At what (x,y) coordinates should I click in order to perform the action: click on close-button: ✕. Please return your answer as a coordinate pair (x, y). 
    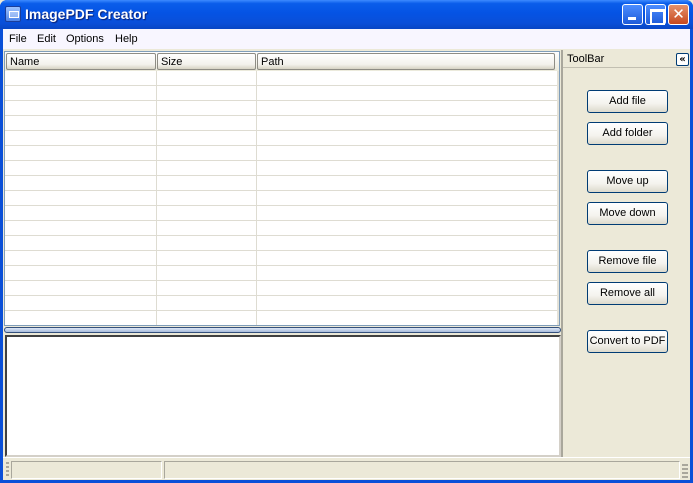
    Looking at the image, I should click on (678, 14).